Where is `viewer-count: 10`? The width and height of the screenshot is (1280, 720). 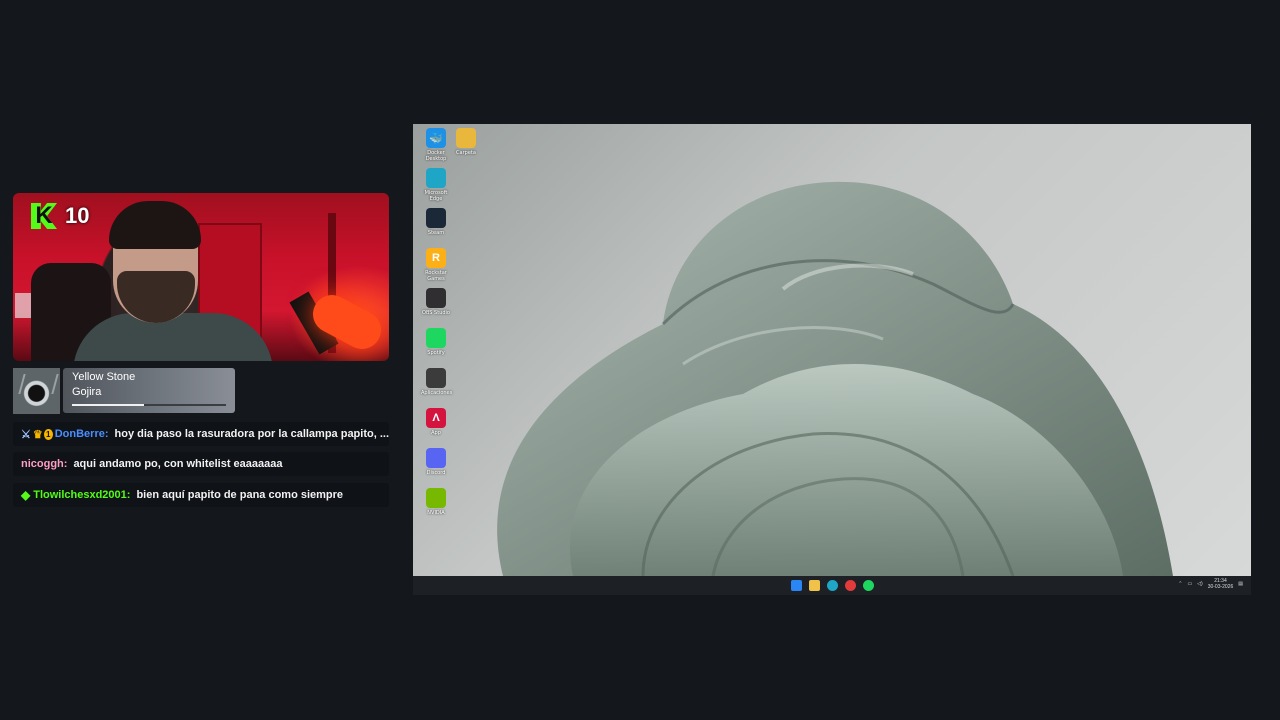
viewer-count: 10 is located at coordinates (77, 215).